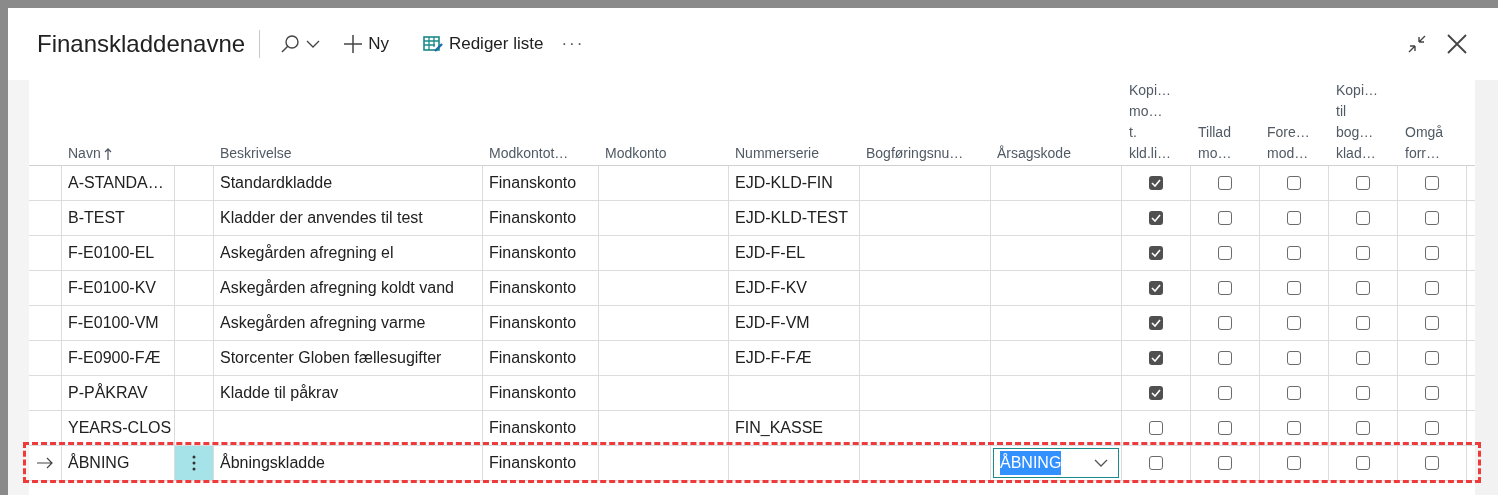 The height and width of the screenshot is (495, 1498). What do you see at coordinates (483, 44) in the screenshot?
I see `edit-list-button: Rediger liste` at bounding box center [483, 44].